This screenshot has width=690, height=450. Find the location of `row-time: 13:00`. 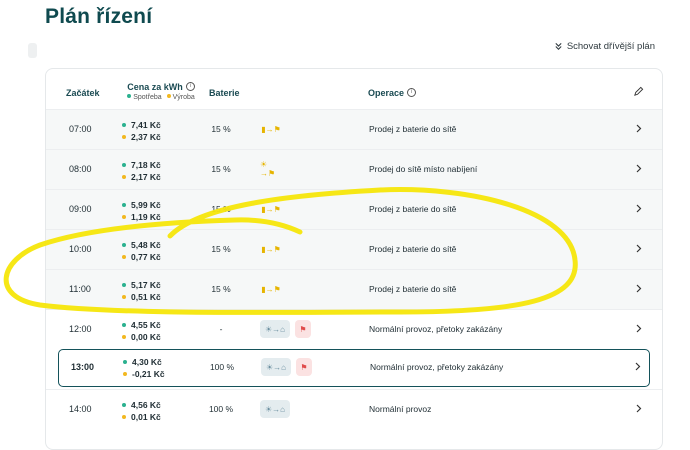

row-time: 13:00 is located at coordinates (83, 367).